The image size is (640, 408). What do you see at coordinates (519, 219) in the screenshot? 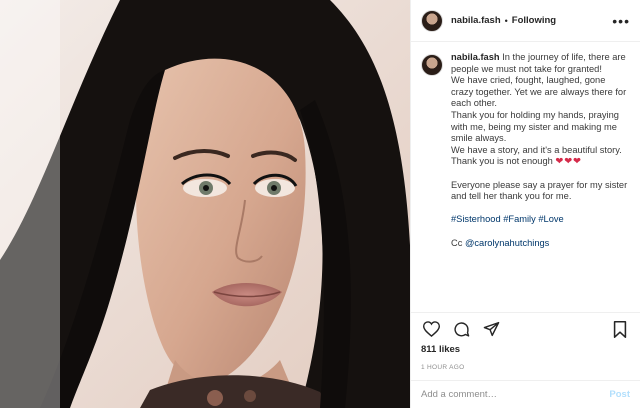
I see `hashtag-link: #Family` at bounding box center [519, 219].